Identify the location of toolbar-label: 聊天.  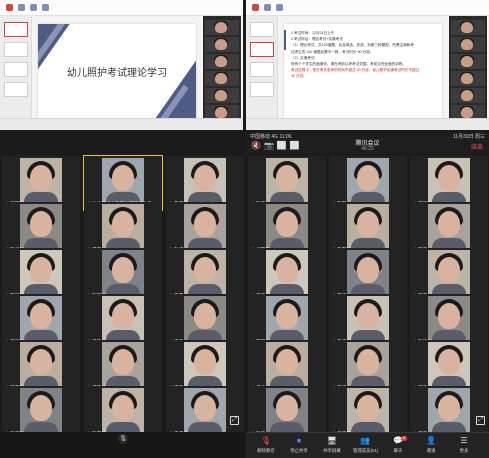
(398, 450).